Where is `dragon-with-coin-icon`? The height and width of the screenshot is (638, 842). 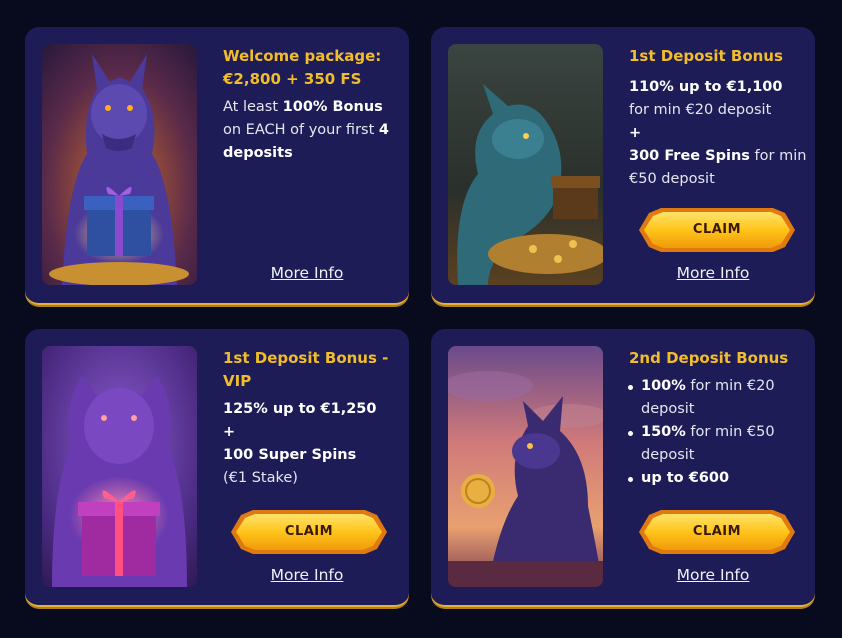 dragon-with-coin-icon is located at coordinates (525, 466).